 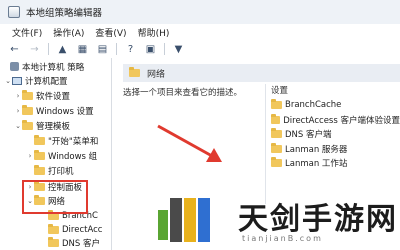 I want to click on tree-item-windows-settings: › Windows 设置, so click(x=54, y=110).